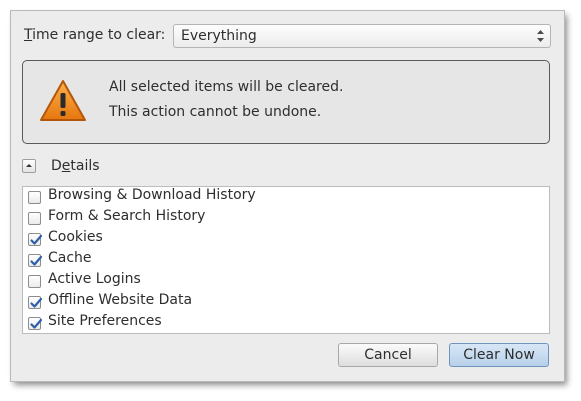 The width and height of the screenshot is (581, 401). What do you see at coordinates (278, 239) in the screenshot?
I see `list-item-cookies: Cookies` at bounding box center [278, 239].